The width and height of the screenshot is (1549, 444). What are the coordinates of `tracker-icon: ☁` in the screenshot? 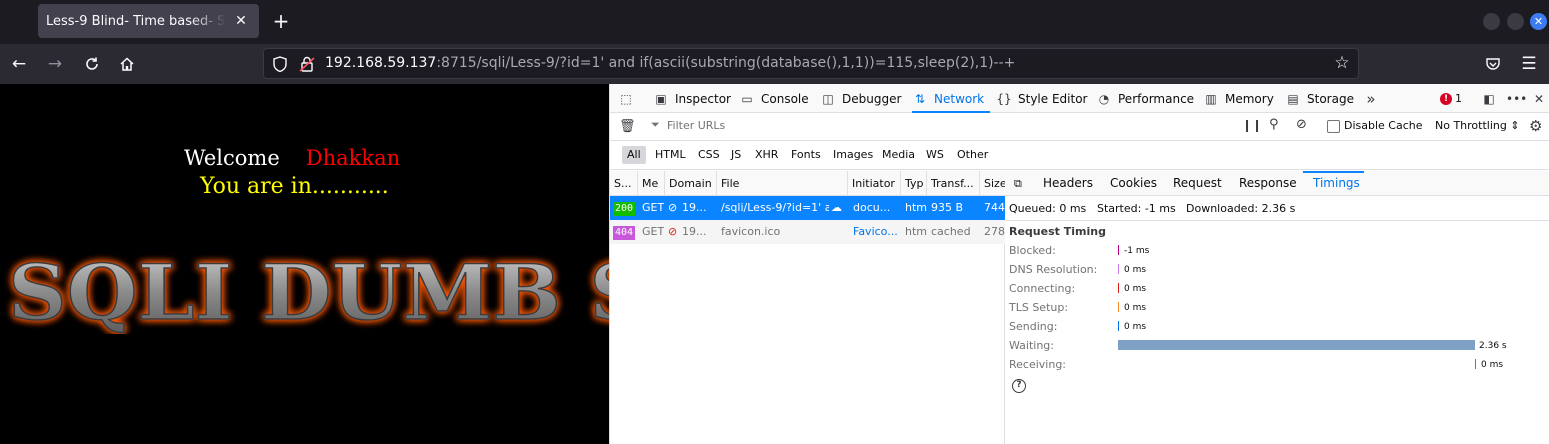 It's located at (836, 207).